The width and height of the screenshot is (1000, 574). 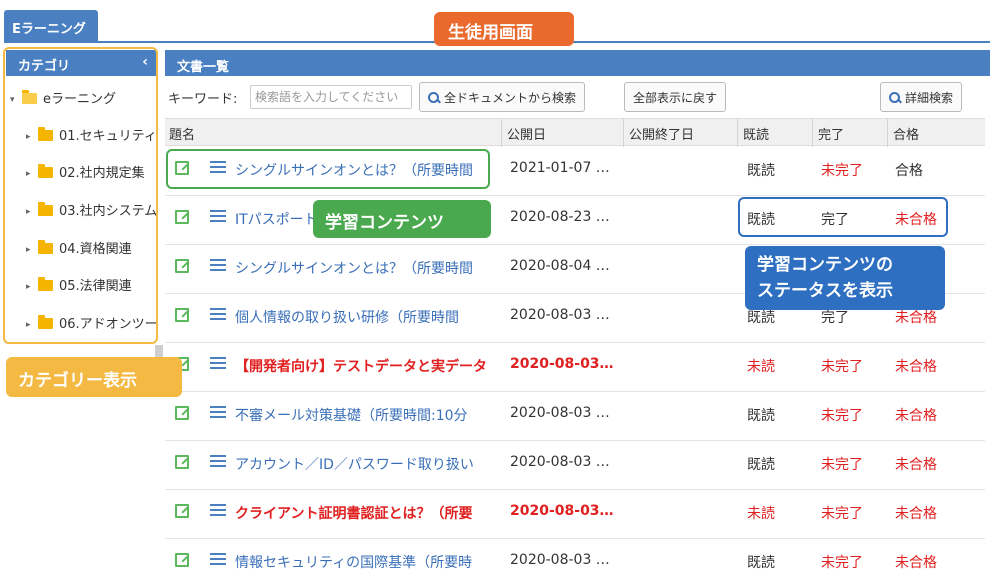 What do you see at coordinates (365, 415) in the screenshot?
I see `document-title-link: 不審メール対策基礎（所要時間:10分` at bounding box center [365, 415].